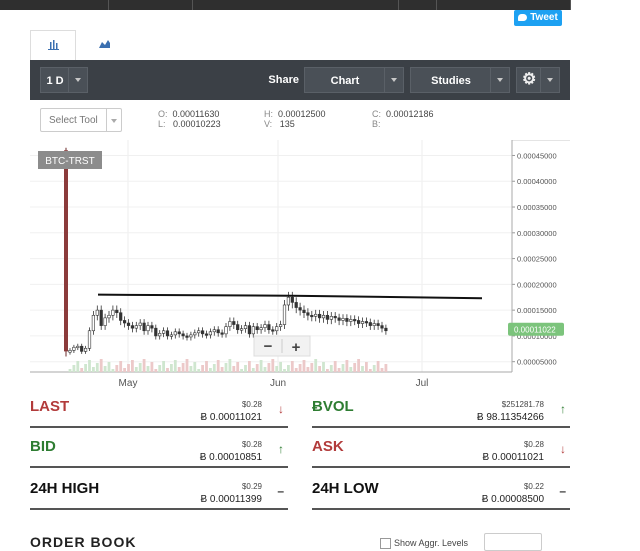 The image size is (640, 551). Describe the element at coordinates (538, 80) in the screenshot. I see `settings-button: ⚙` at that location.